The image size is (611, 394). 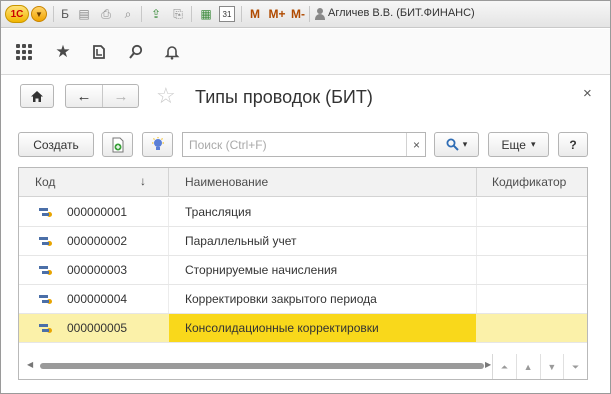 What do you see at coordinates (136, 52) in the screenshot?
I see `search-icon` at bounding box center [136, 52].